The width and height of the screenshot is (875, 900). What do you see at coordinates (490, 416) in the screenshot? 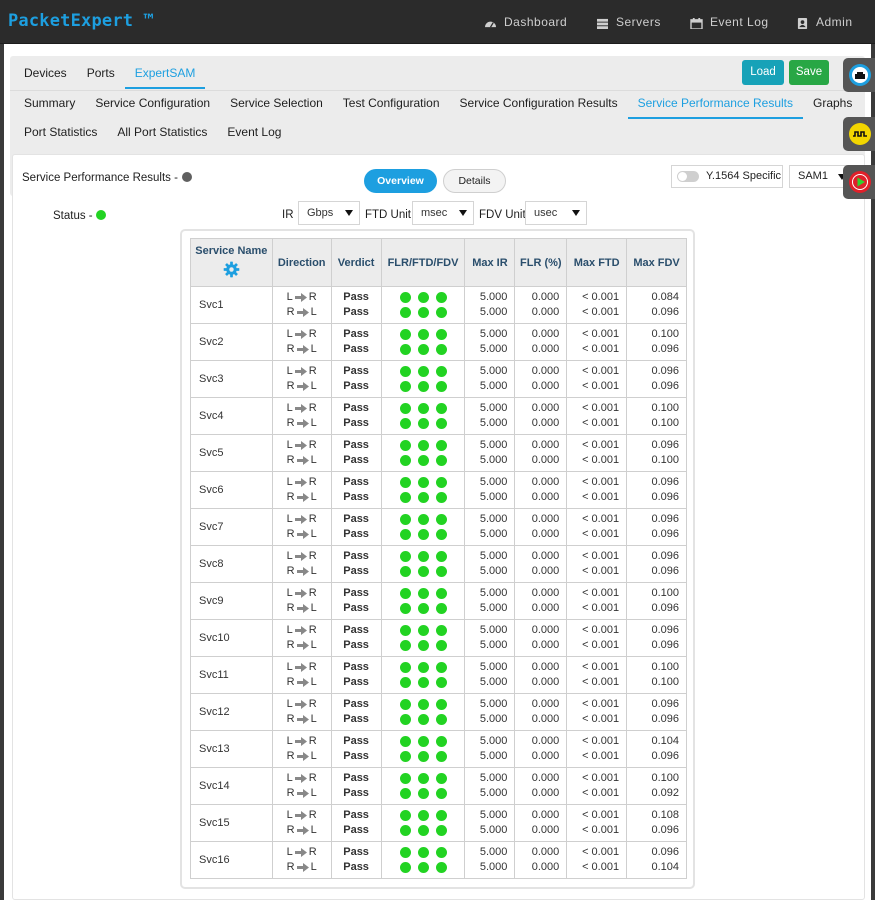
I see `max-ir-cell: 5.000 5.000` at bounding box center [490, 416].